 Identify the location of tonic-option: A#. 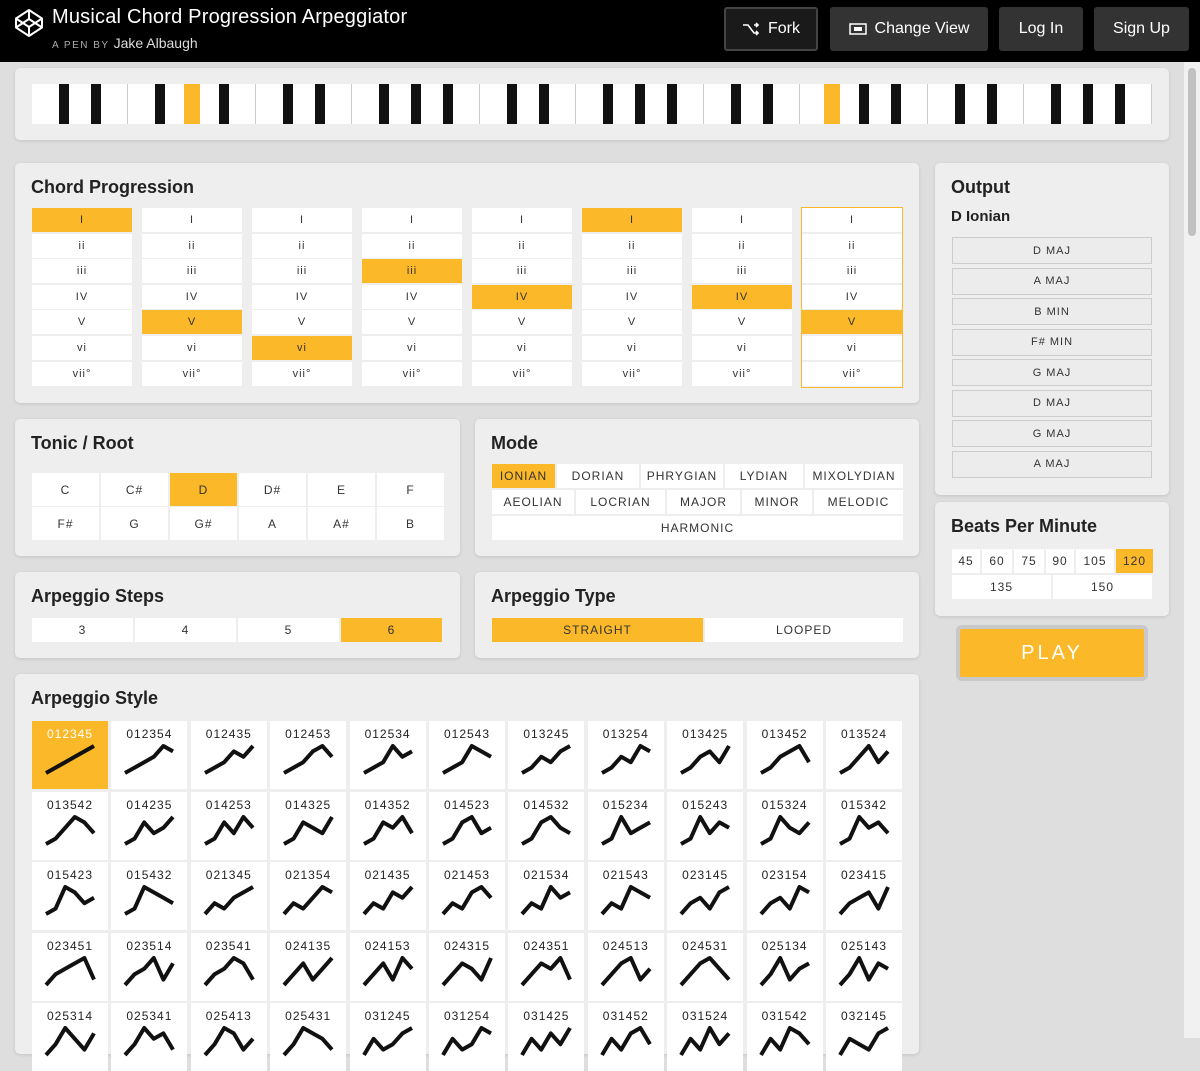
(341, 523).